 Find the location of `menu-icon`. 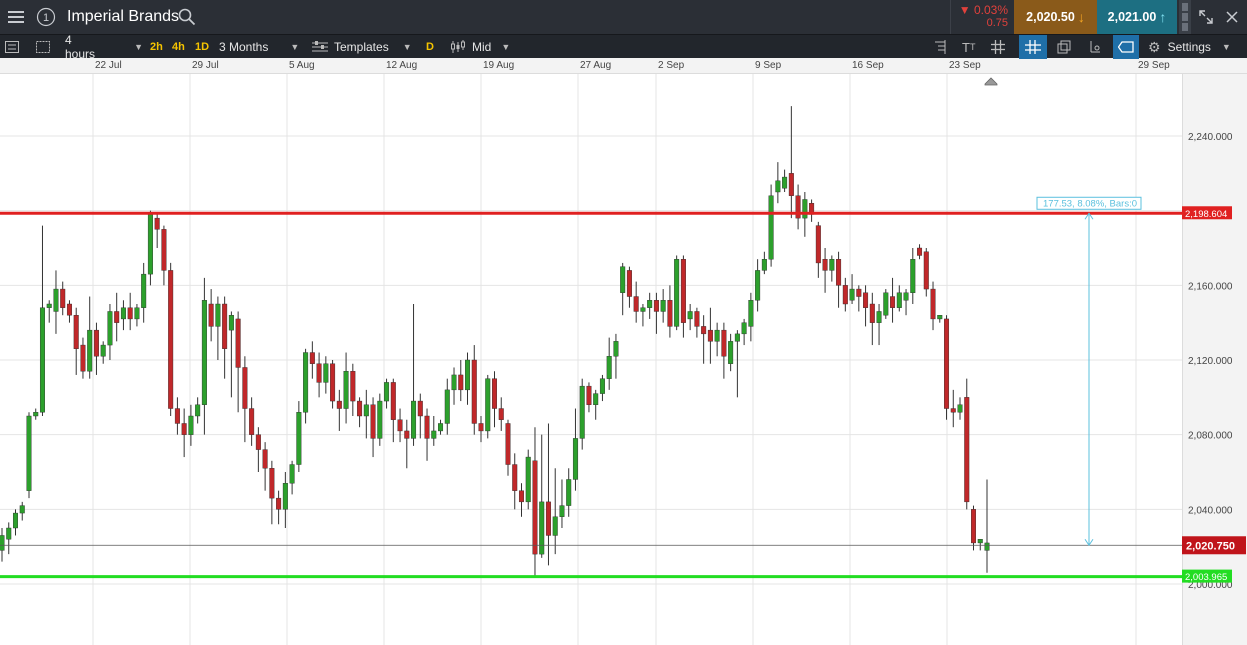

menu-icon is located at coordinates (16, 17).